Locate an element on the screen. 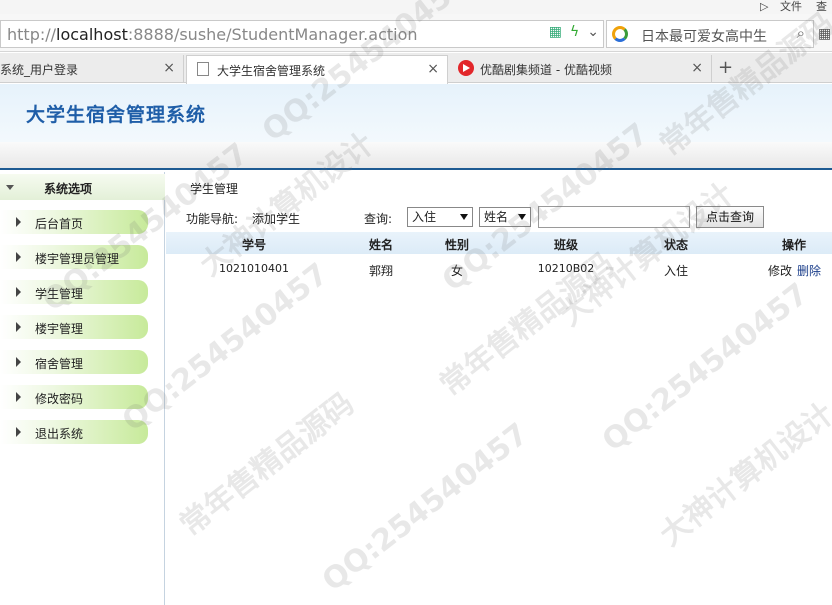 This screenshot has width=832, height=605. field-select-value: 姓名 is located at coordinates (496, 217).